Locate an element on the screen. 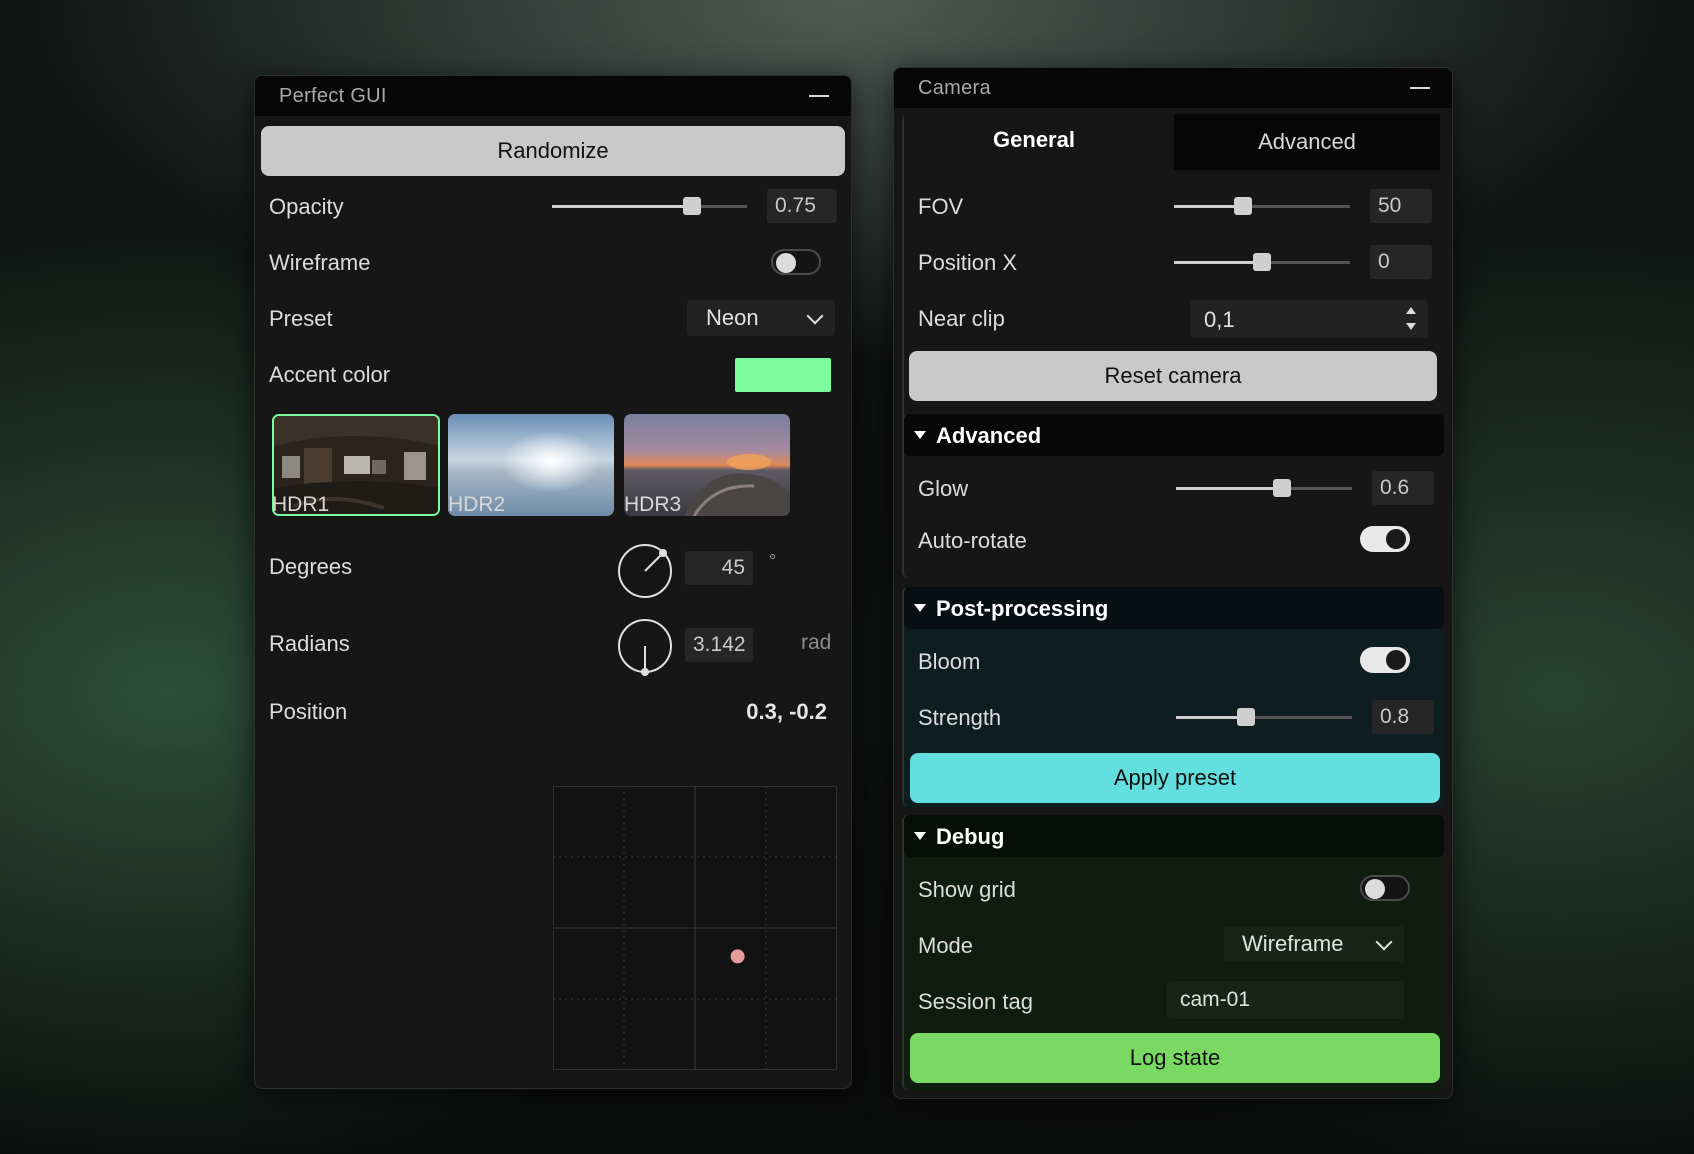 The image size is (1694, 1154). fov-value: 50 is located at coordinates (1401, 206).